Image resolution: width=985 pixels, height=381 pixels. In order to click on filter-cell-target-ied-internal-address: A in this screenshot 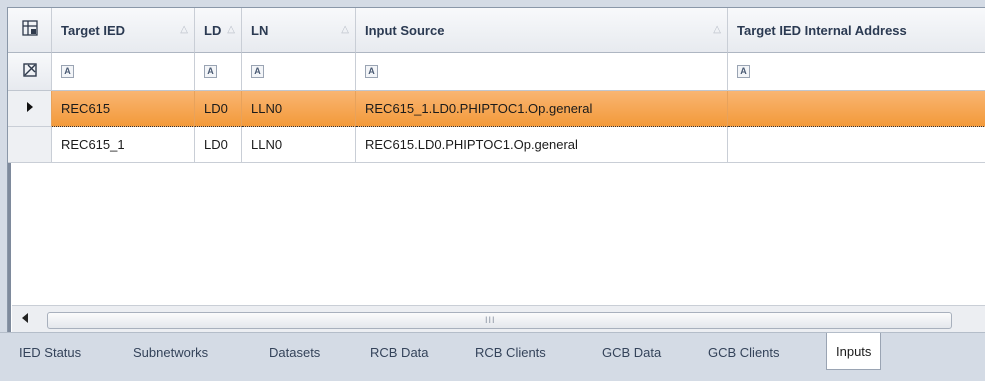, I will do `click(856, 72)`.